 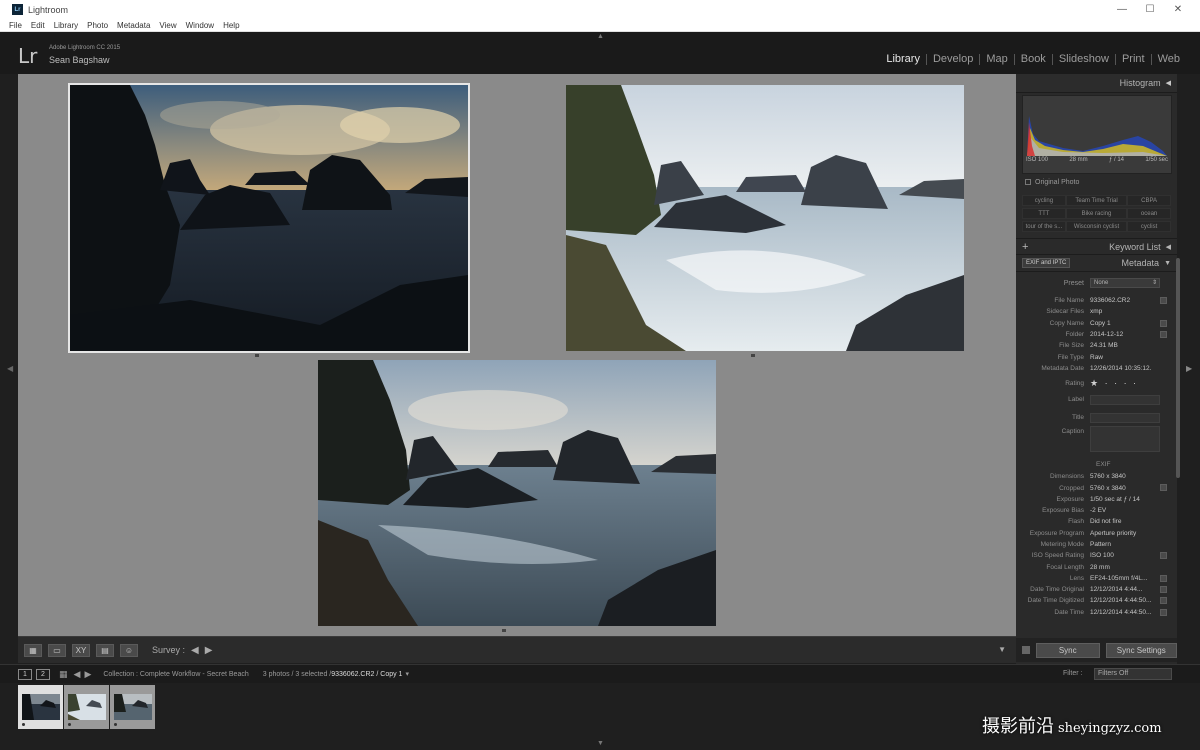 I want to click on module-book: Book, so click(x=1033, y=59).